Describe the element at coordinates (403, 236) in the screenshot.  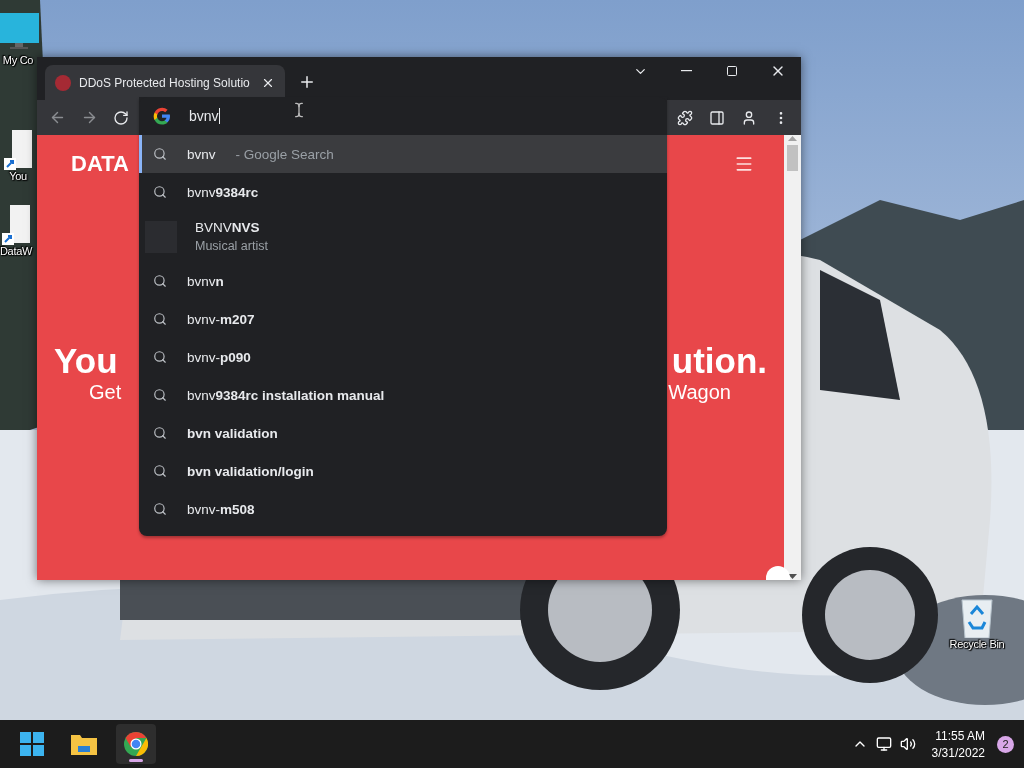
I see `suggestion-row: BVNVNVS Musical artist` at that location.